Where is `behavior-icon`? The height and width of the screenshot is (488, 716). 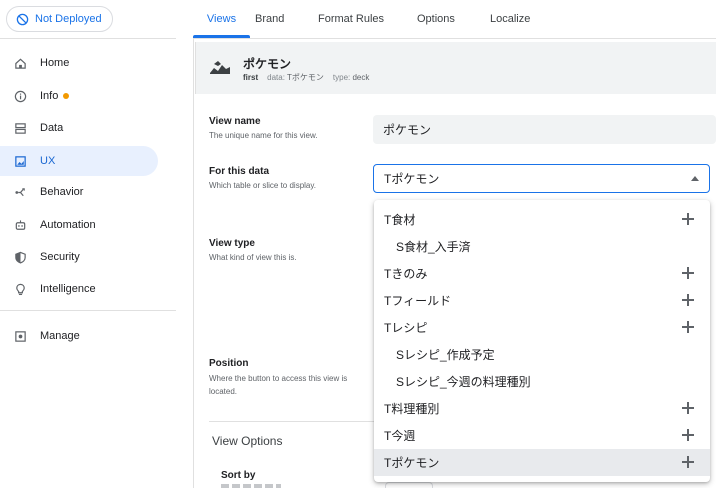
behavior-icon is located at coordinates (20, 192).